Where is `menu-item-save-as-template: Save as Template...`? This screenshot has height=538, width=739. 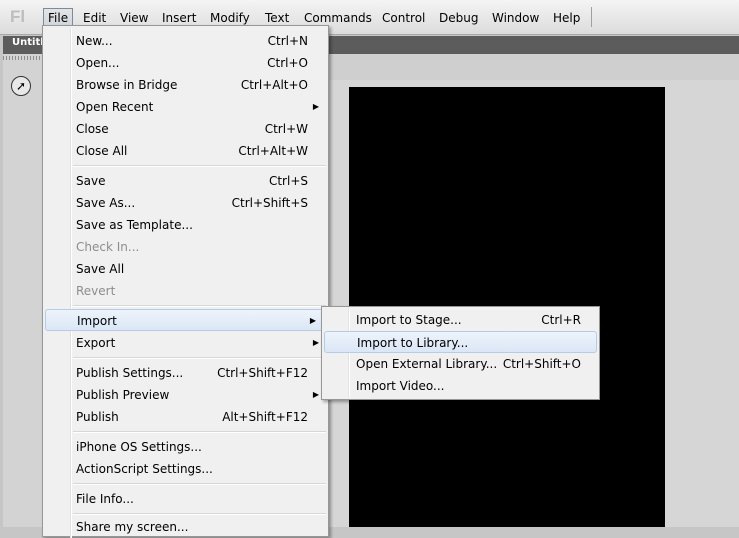
menu-item-save-as-template: Save as Template... is located at coordinates (185, 225).